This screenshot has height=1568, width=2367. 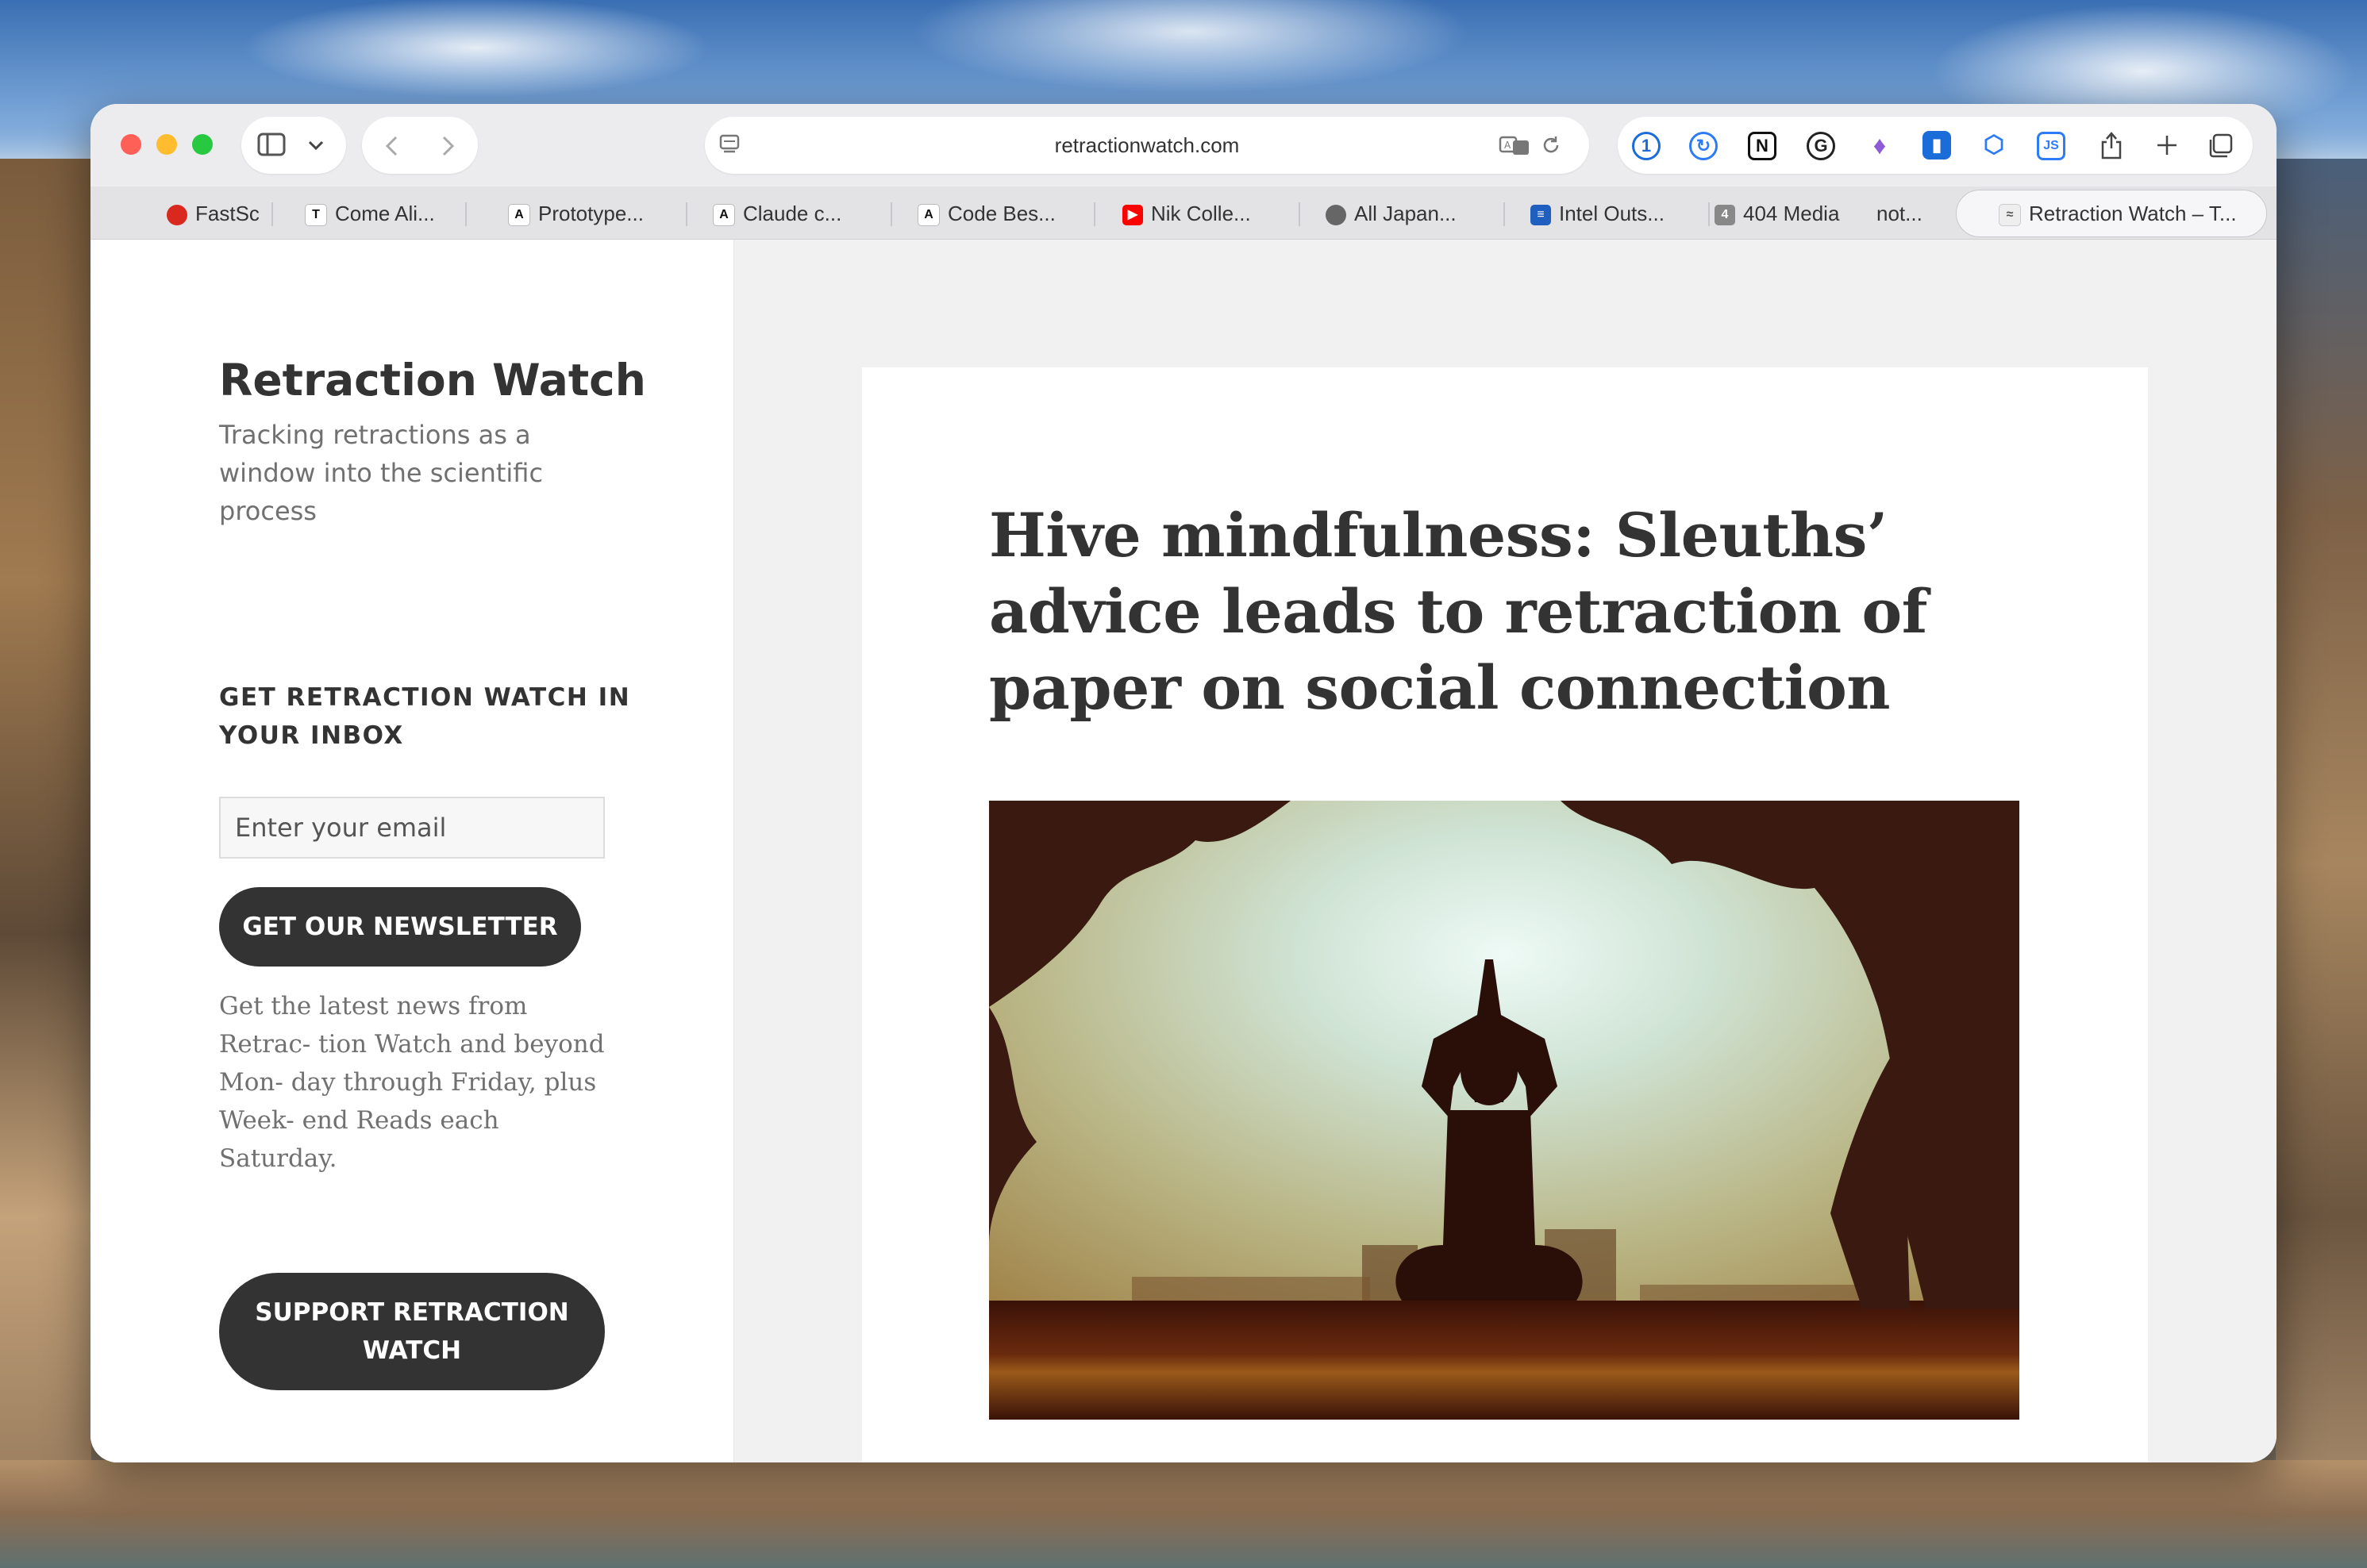 What do you see at coordinates (45, 863) in the screenshot?
I see `desktop-rock-left` at bounding box center [45, 863].